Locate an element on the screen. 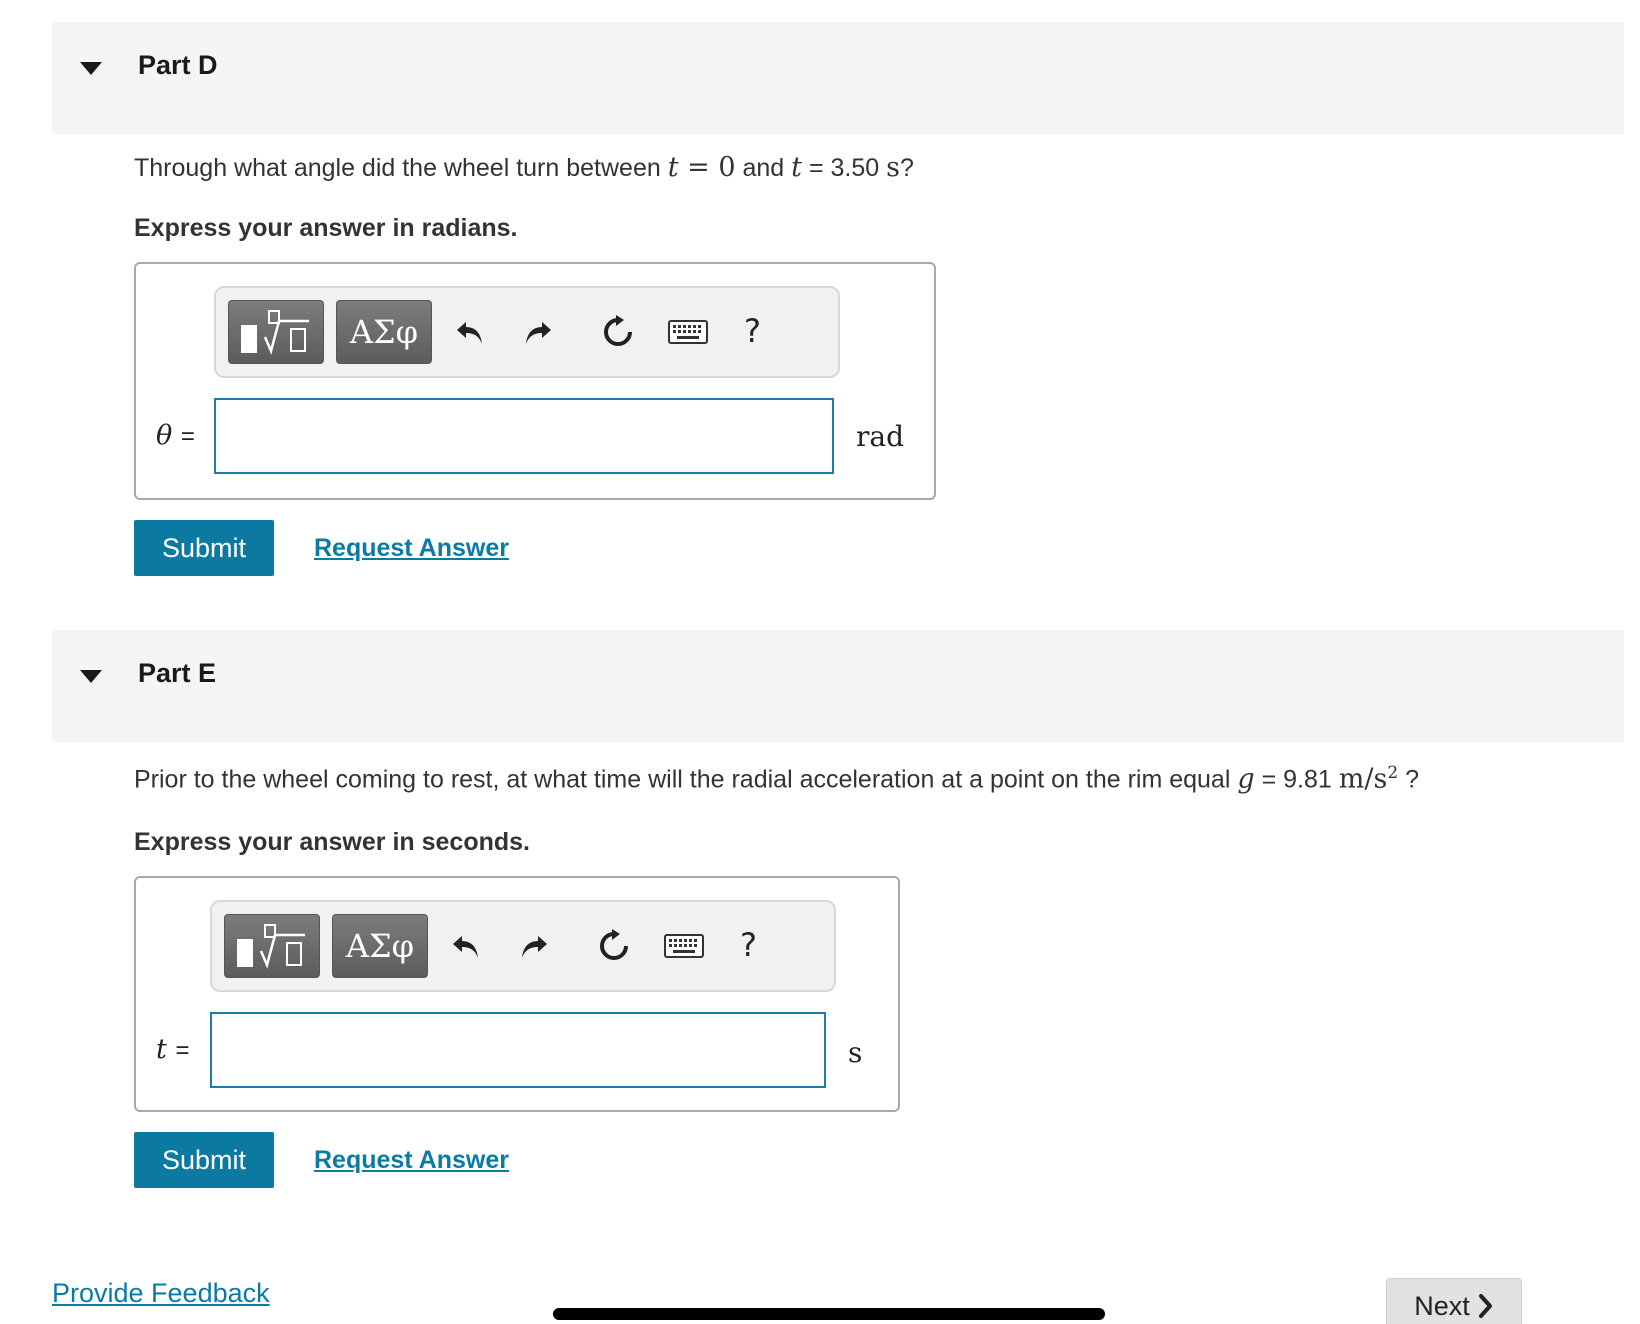 The image size is (1640, 1324). part-d-answer-input is located at coordinates (524, 436).